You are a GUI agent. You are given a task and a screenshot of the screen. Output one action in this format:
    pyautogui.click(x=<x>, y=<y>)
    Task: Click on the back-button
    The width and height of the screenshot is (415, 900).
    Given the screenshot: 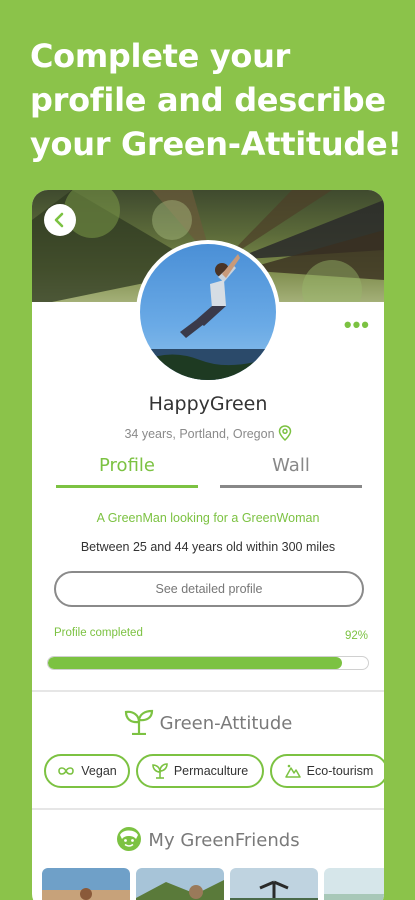 What is the action you would take?
    pyautogui.click(x=60, y=220)
    